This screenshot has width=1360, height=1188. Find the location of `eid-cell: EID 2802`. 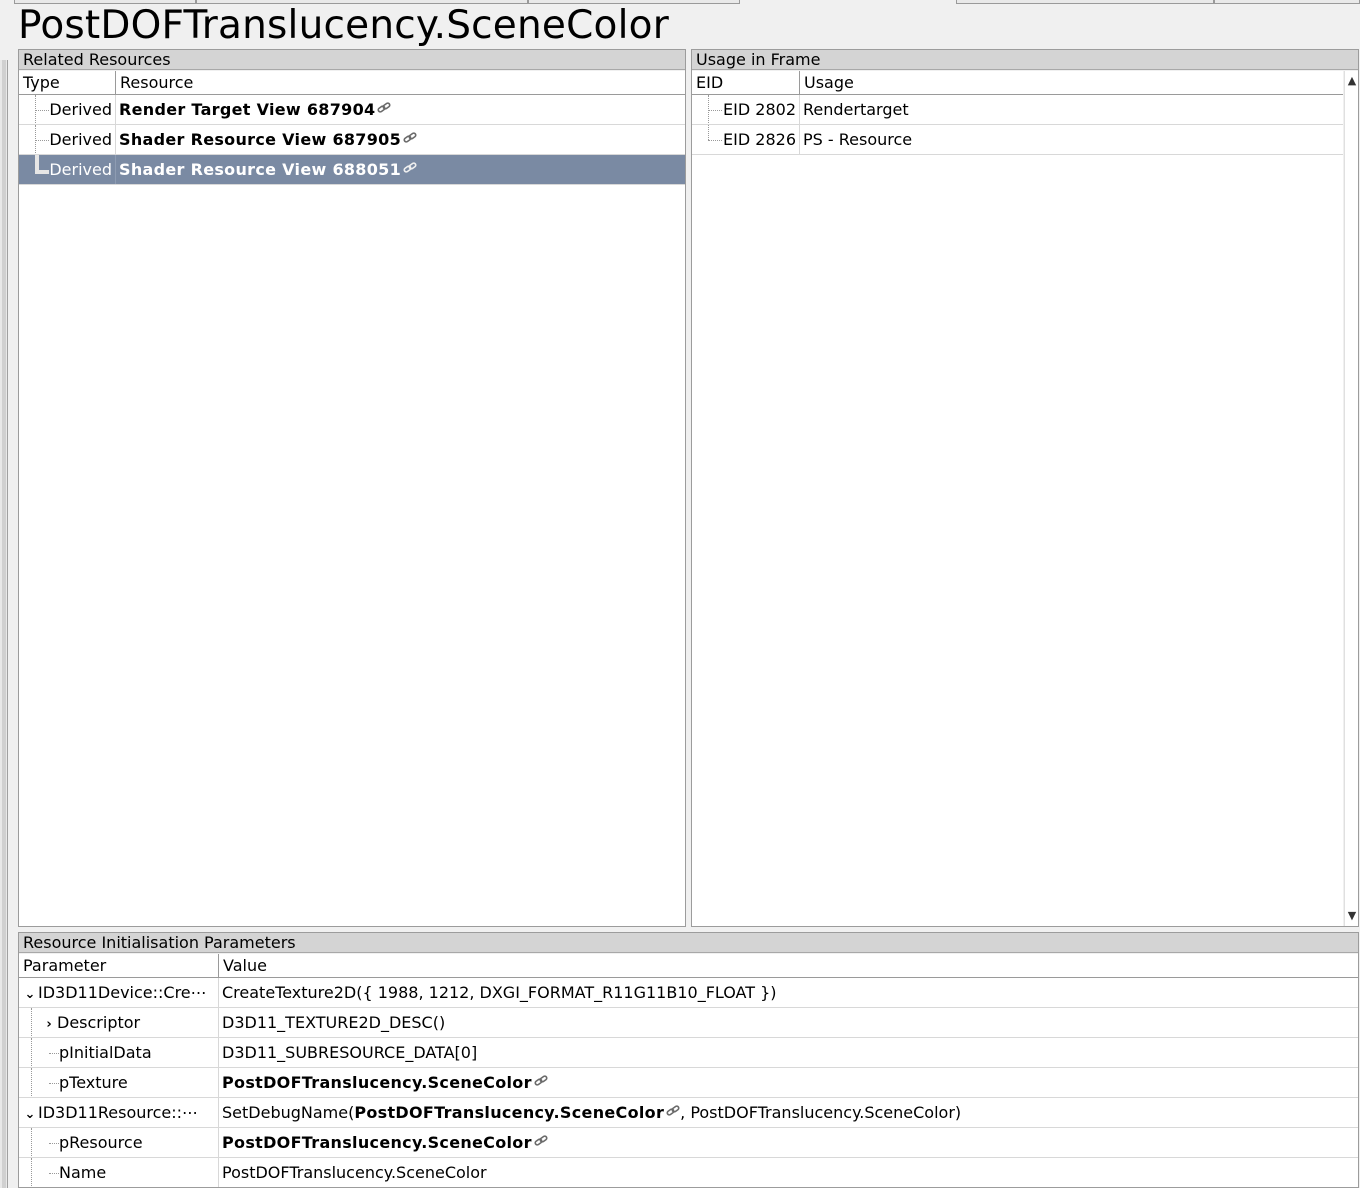

eid-cell: EID 2802 is located at coordinates (746, 109).